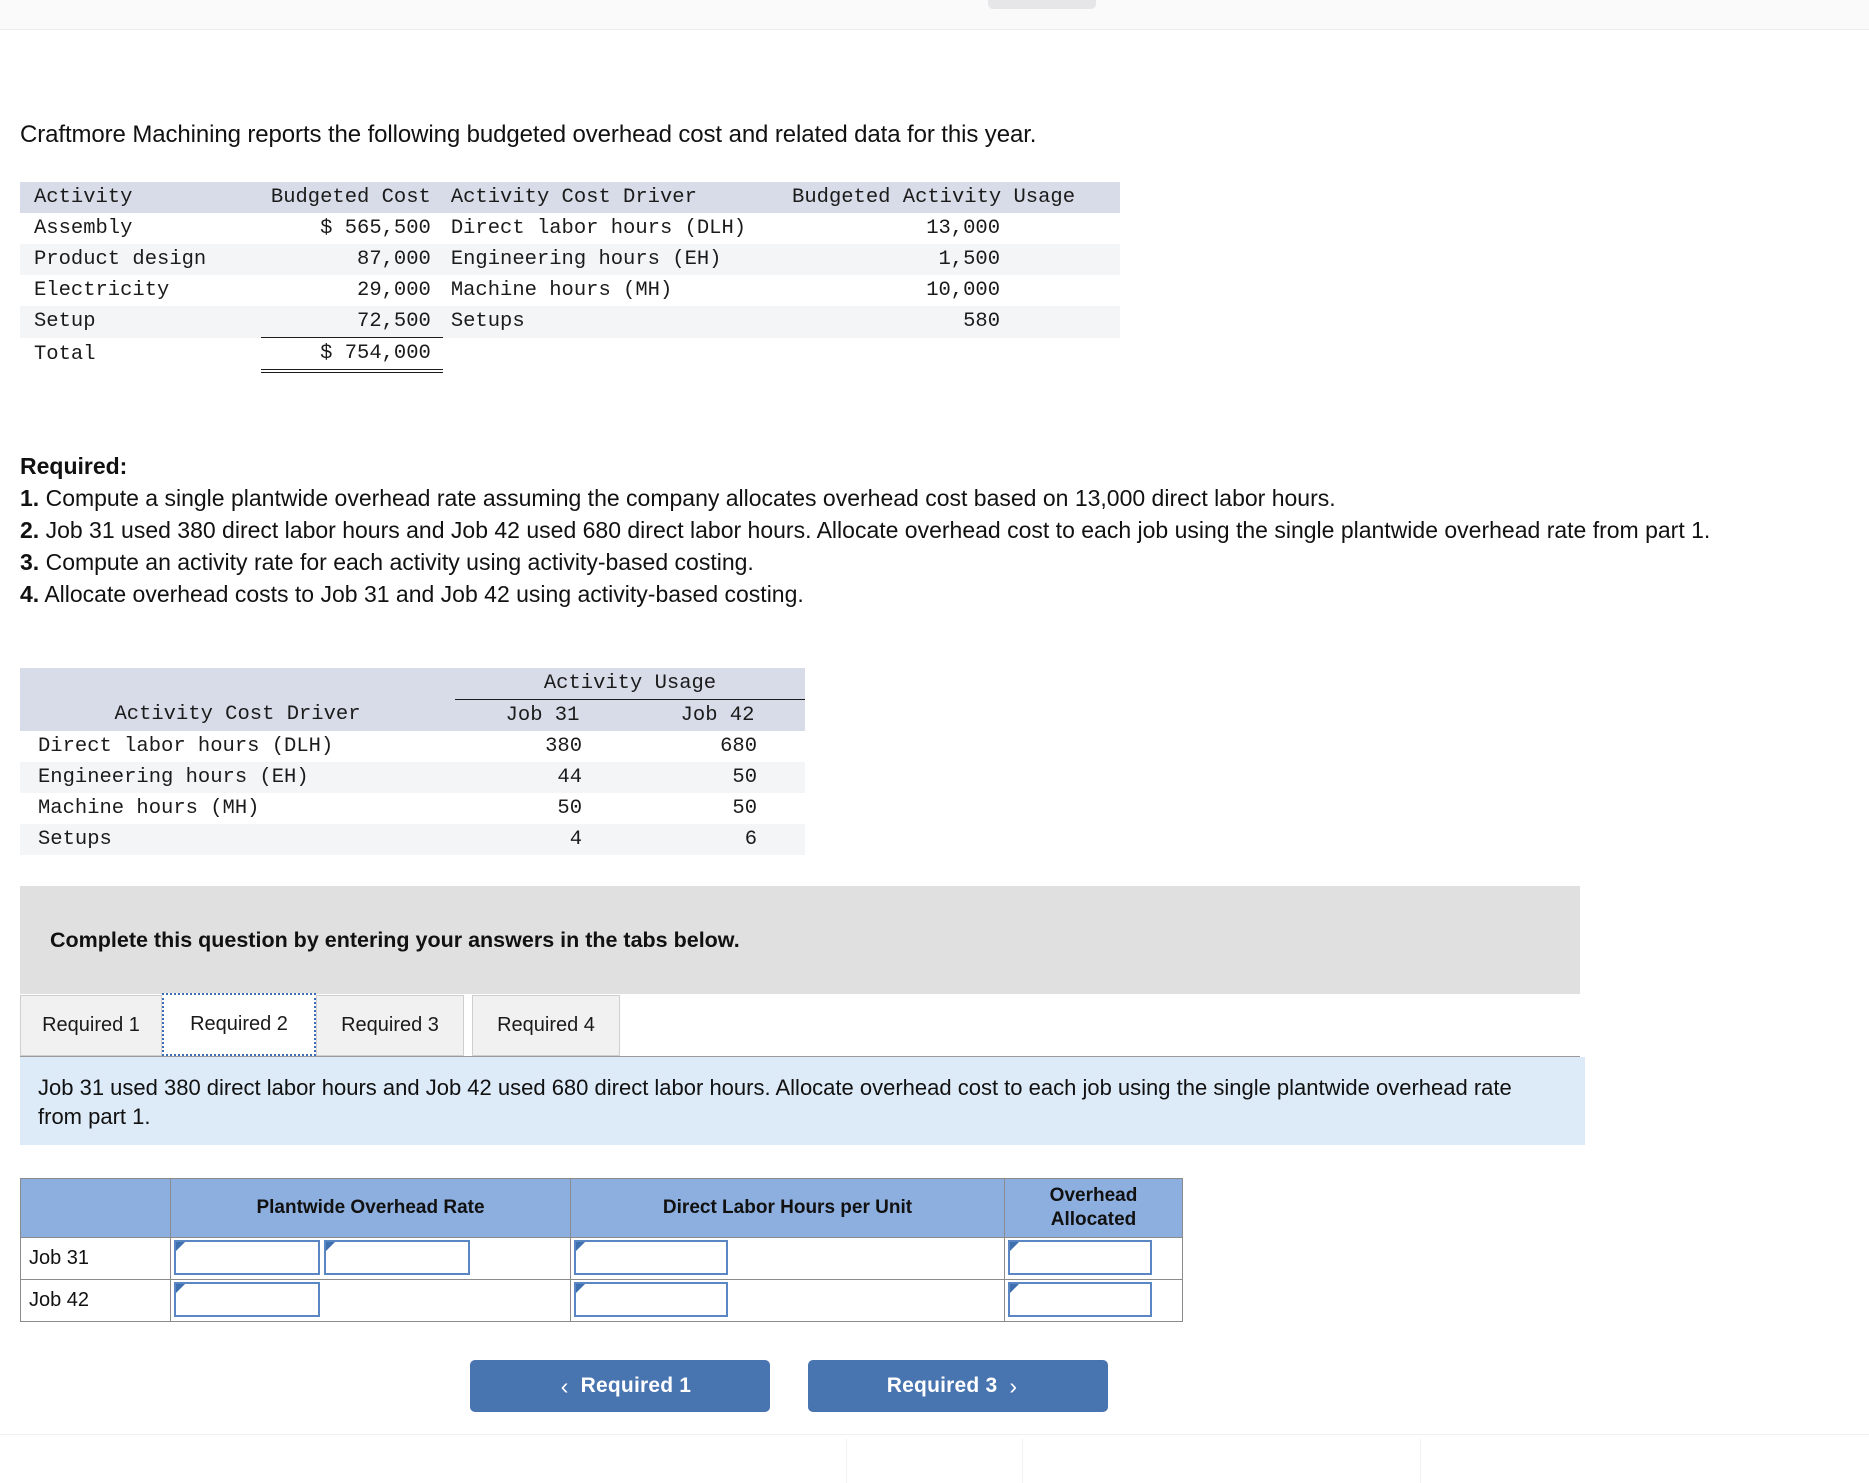 The width and height of the screenshot is (1869, 1483). Describe the element at coordinates (1093, 1219) in the screenshot. I see `header-line-2: Allocated` at that location.